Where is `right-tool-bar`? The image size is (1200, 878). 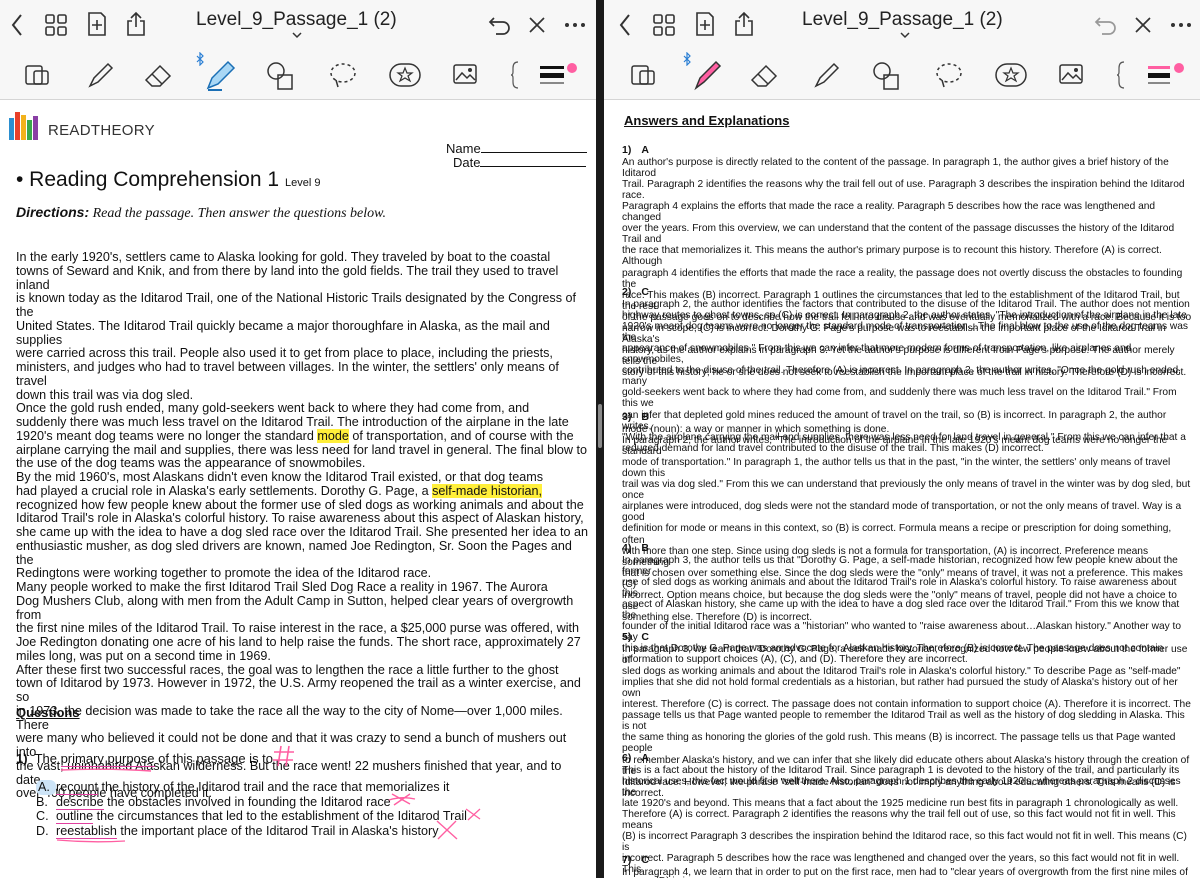 right-tool-bar is located at coordinates (902, 75).